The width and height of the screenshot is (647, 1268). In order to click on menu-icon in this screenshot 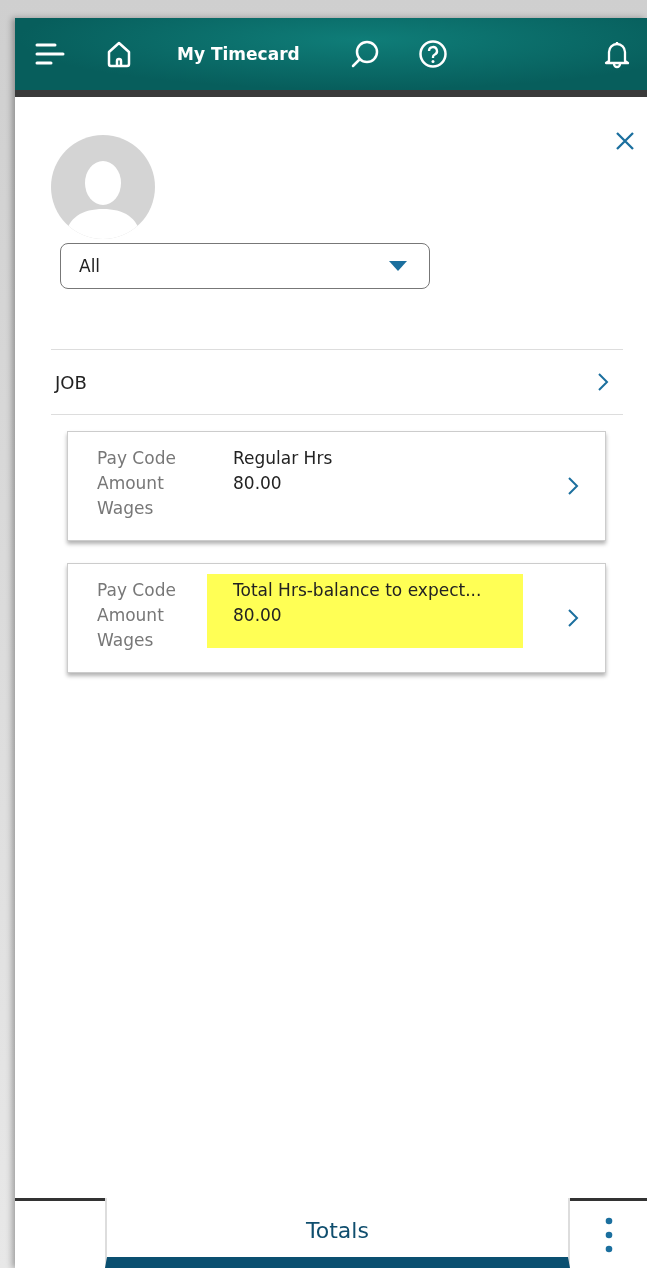, I will do `click(50, 54)`.